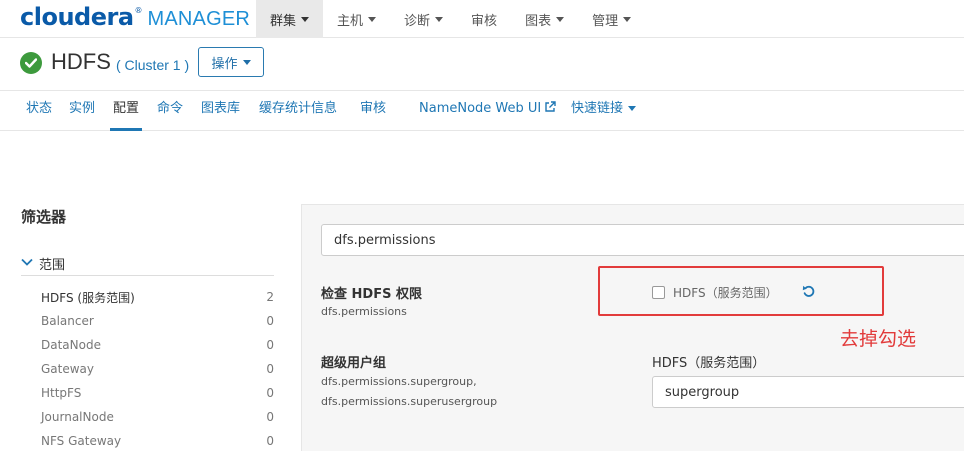 The height and width of the screenshot is (453, 964). What do you see at coordinates (550, 106) in the screenshot?
I see `external-link-icon` at bounding box center [550, 106].